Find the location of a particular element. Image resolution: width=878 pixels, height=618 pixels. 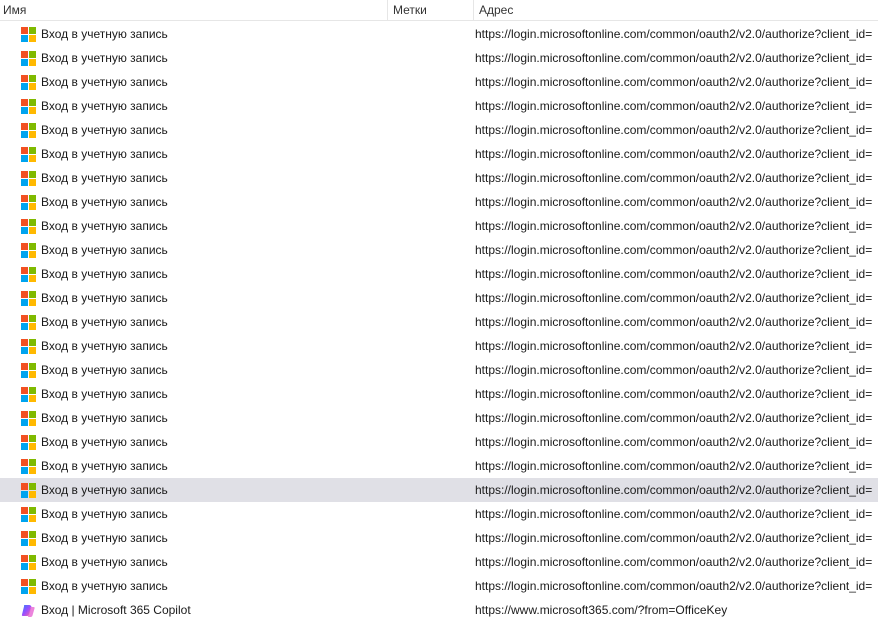

bookmark-title: Вход | Microsoft 365 Copilot is located at coordinates (116, 610).